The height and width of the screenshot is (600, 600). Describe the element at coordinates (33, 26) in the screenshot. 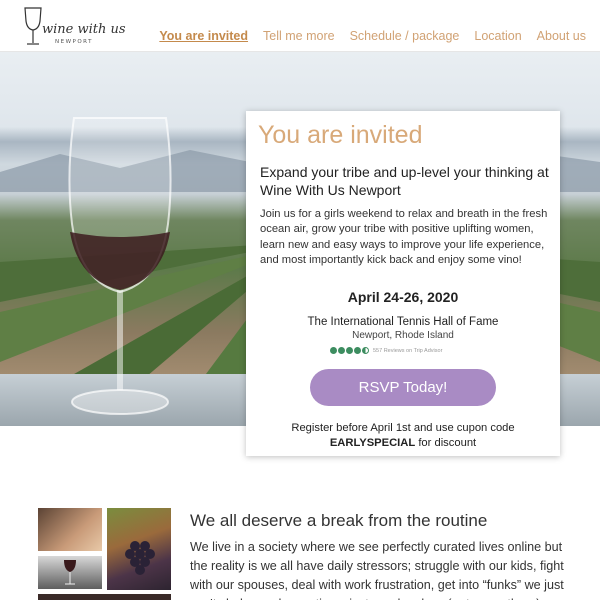

I see `wine-glass-logo-icon` at that location.